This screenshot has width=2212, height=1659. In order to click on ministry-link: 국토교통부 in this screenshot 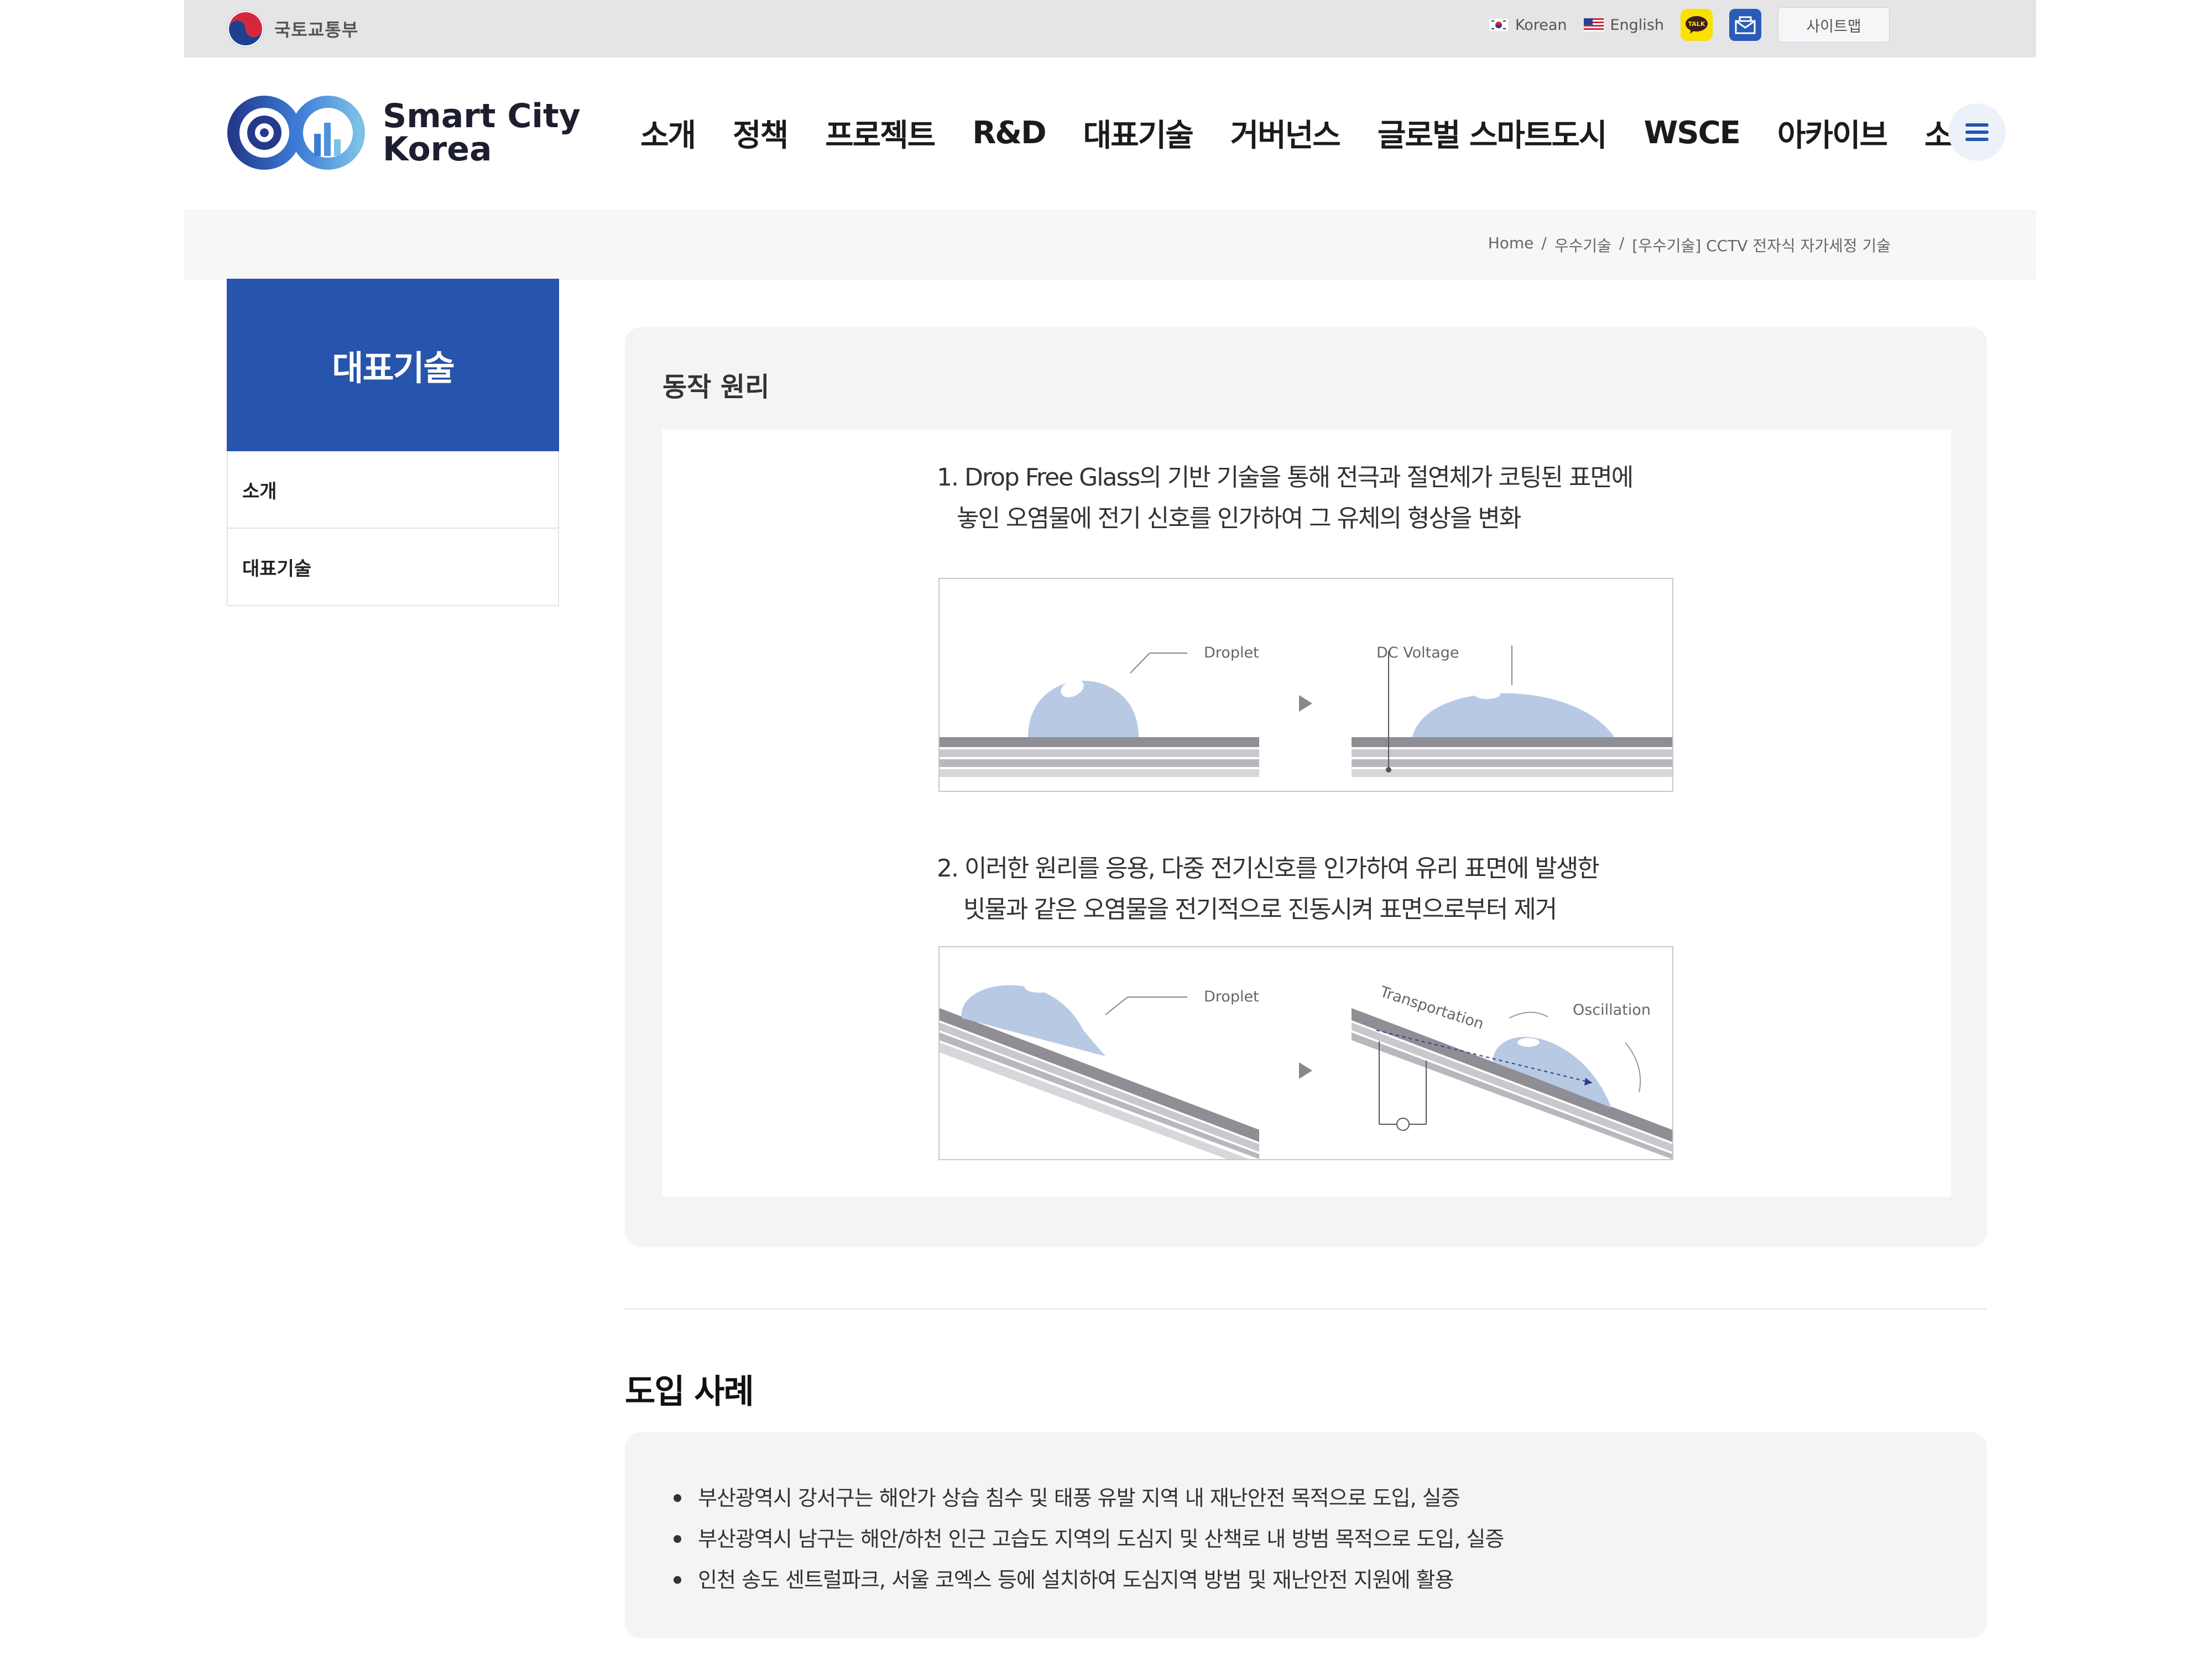, I will do `click(292, 29)`.